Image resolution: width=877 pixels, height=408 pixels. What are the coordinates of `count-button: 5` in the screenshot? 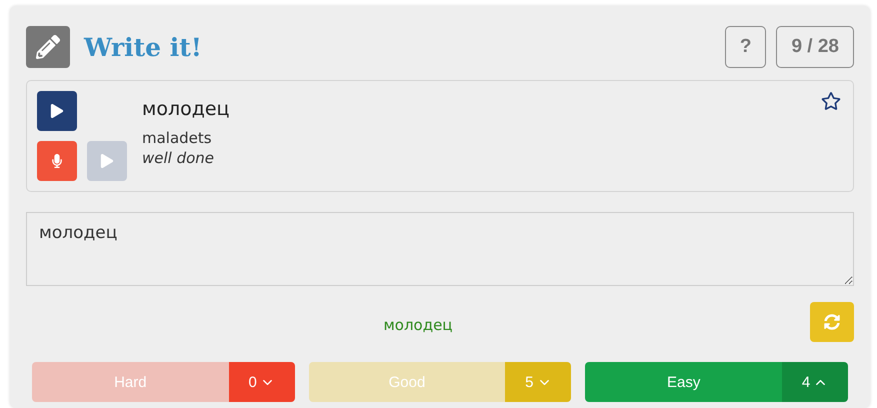 It's located at (538, 382).